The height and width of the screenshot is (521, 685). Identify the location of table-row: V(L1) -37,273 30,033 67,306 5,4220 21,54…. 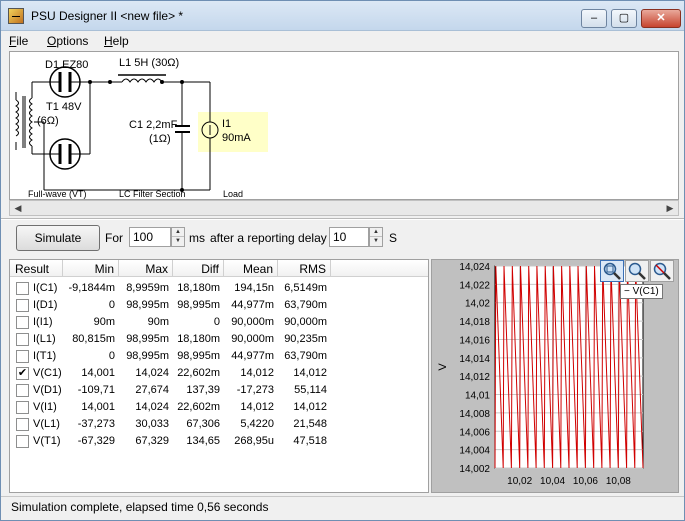
(219, 424).